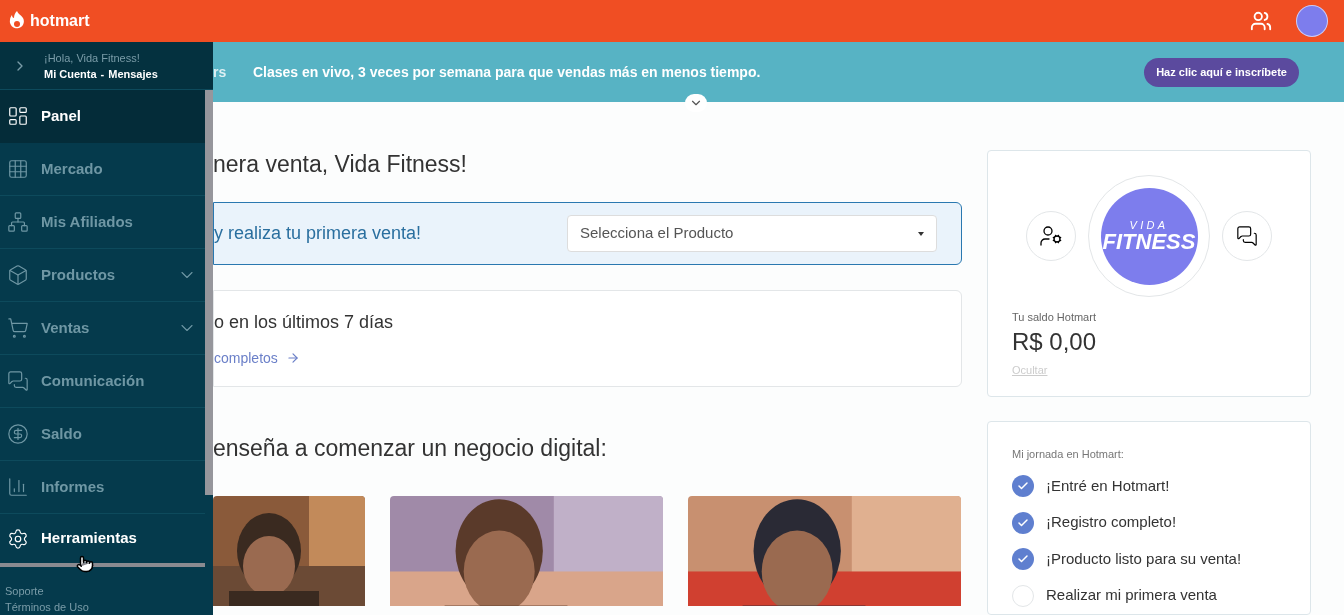  What do you see at coordinates (18, 222) in the screenshot?
I see `network-icon` at bounding box center [18, 222].